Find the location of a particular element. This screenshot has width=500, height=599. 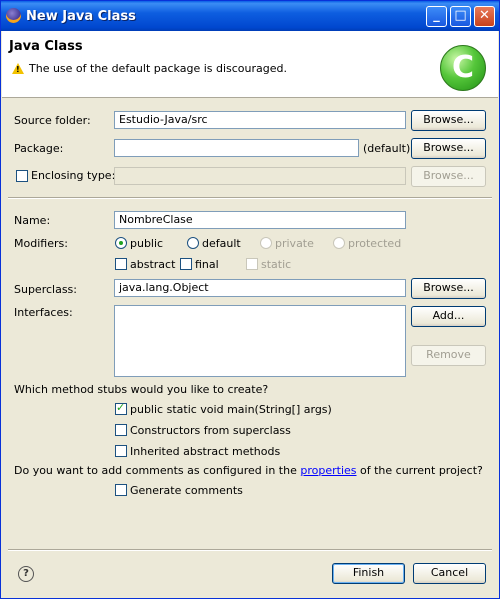

main-method-checkbox is located at coordinates (121, 408).